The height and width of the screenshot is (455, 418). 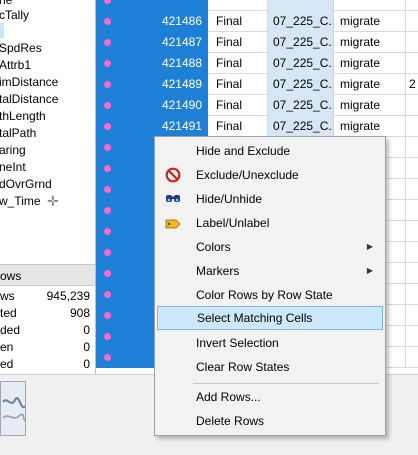 I want to click on column-item: neInt, so click(x=13, y=167).